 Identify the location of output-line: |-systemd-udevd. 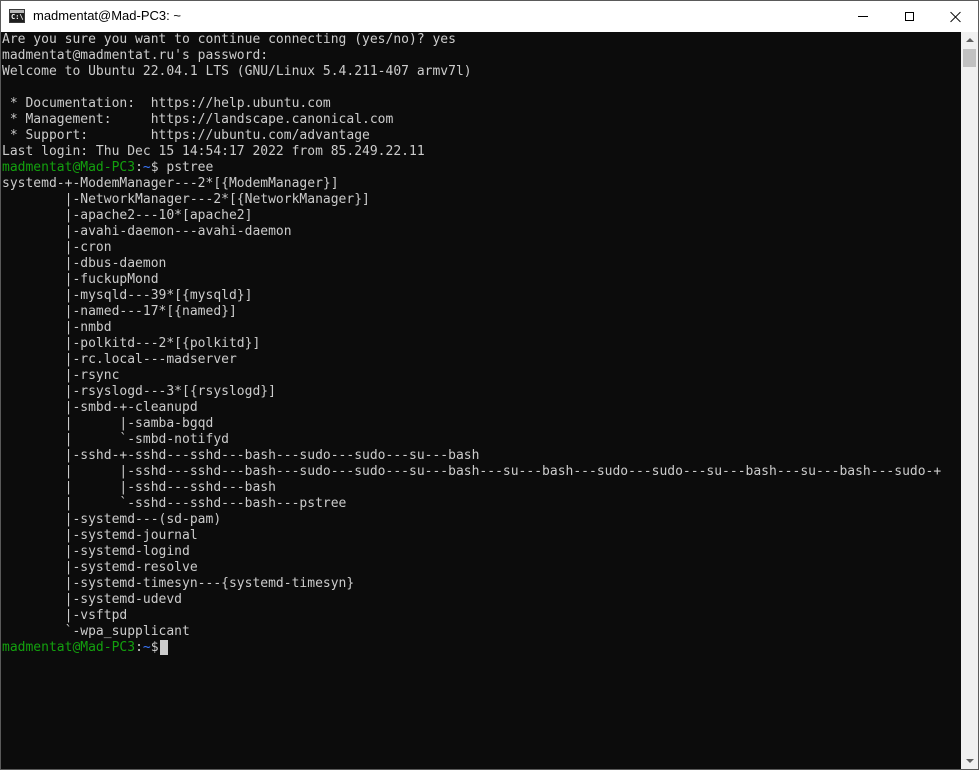
(92, 599).